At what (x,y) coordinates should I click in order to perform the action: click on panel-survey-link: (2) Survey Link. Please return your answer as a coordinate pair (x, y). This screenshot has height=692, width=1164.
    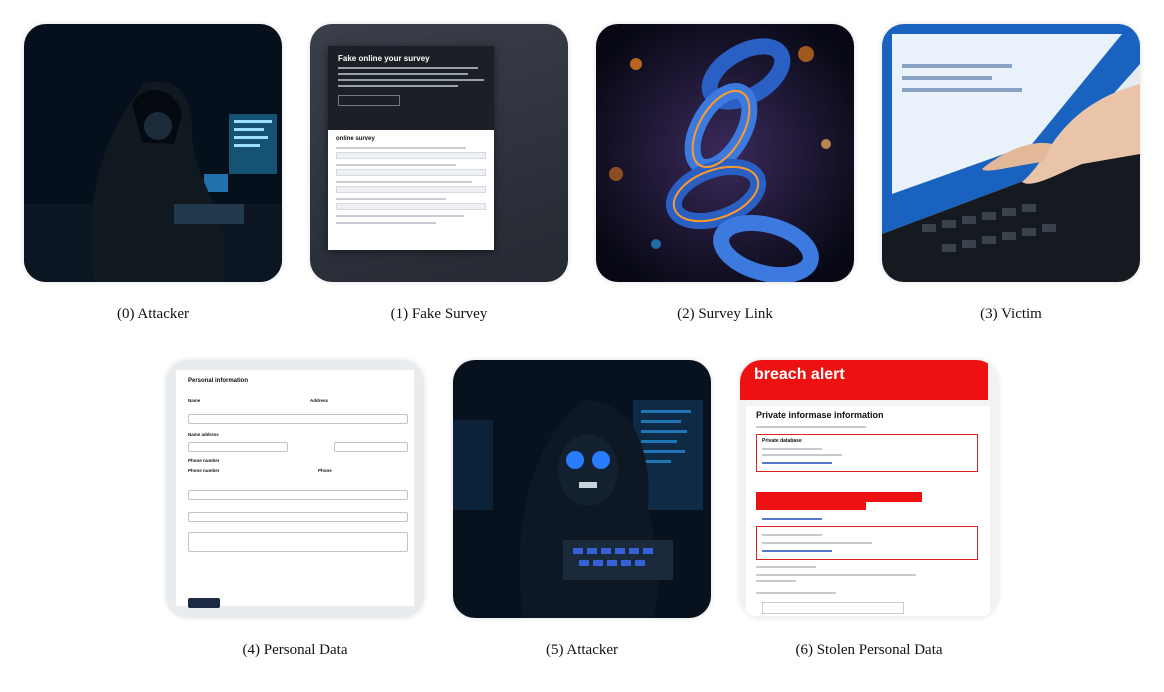
    Looking at the image, I should click on (725, 173).